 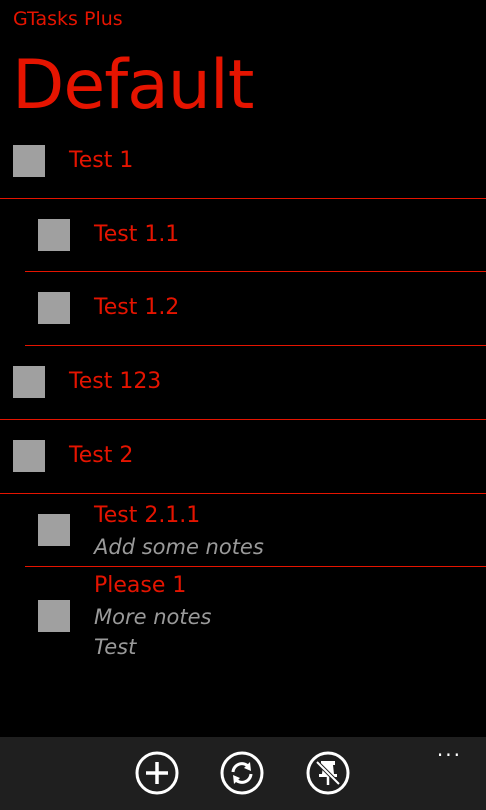 I want to click on add-icon, so click(x=157, y=773).